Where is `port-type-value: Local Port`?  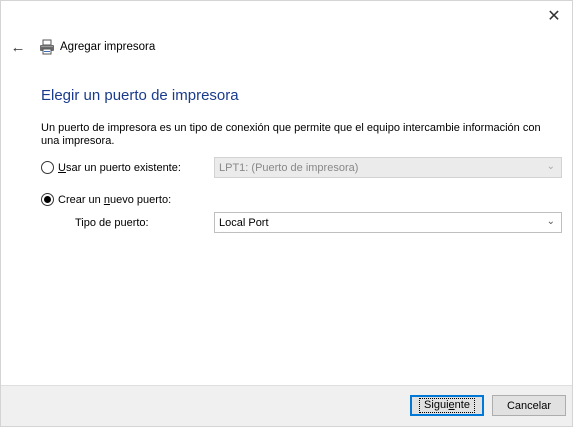
port-type-value: Local Port is located at coordinates (244, 222).